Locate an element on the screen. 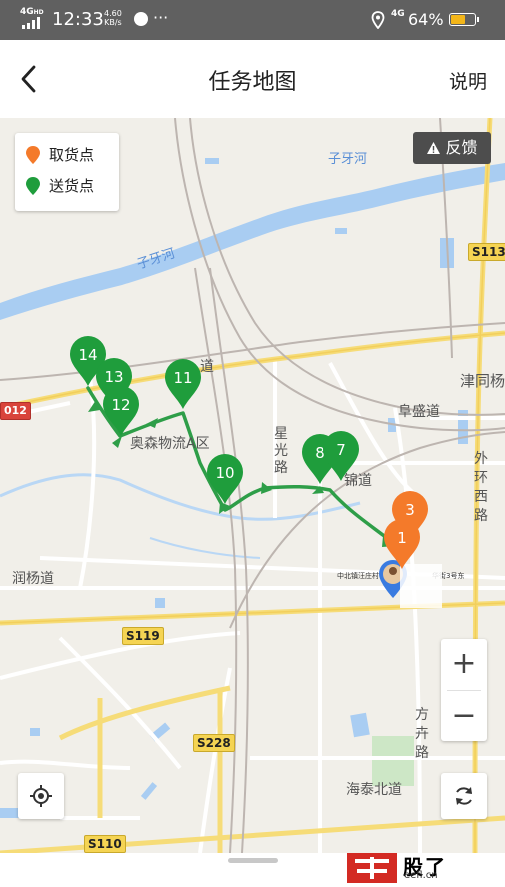 The width and height of the screenshot is (505, 887). pickup-pin-label: 1 is located at coordinates (402, 538).